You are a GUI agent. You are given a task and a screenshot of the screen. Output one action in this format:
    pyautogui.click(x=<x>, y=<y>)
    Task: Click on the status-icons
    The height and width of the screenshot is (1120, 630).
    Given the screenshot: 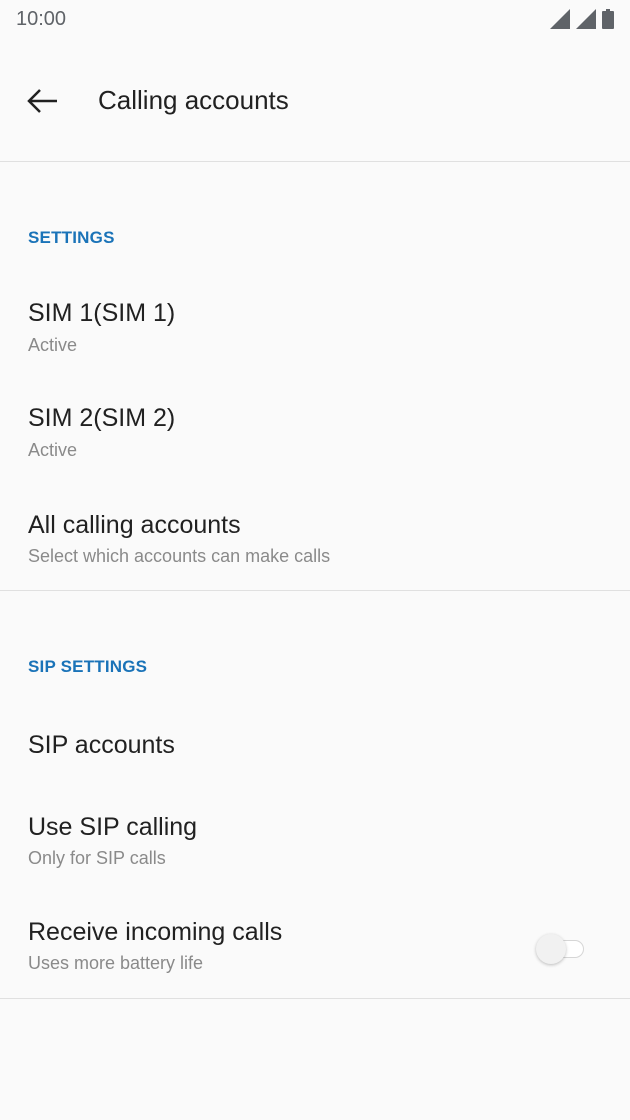 What is the action you would take?
    pyautogui.click(x=582, y=19)
    